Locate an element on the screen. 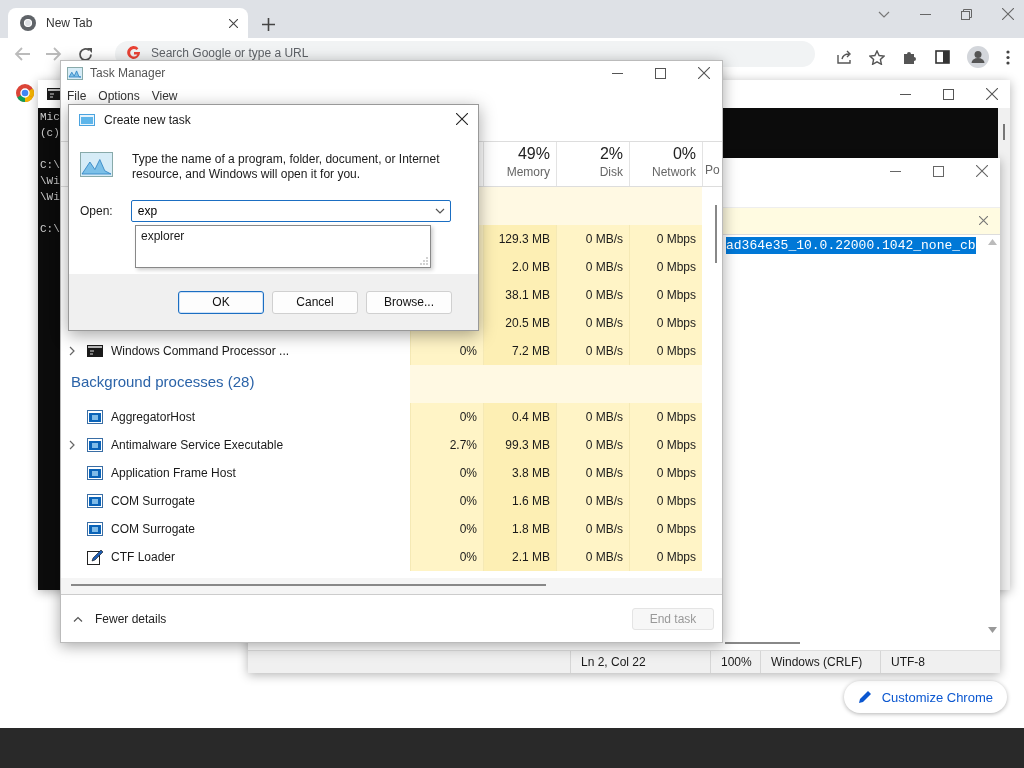 This screenshot has width=1024, height=768. dialog-button: Cancel is located at coordinates (315, 302).